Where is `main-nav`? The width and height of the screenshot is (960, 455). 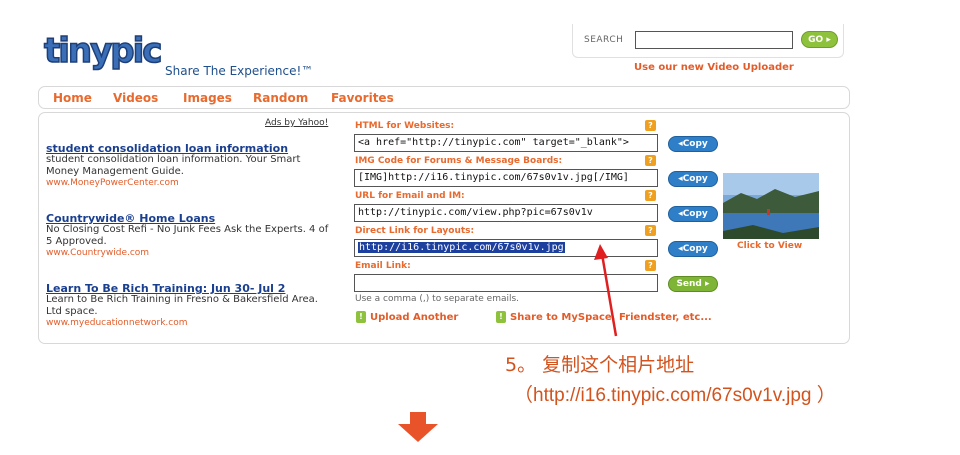
main-nav is located at coordinates (444, 97).